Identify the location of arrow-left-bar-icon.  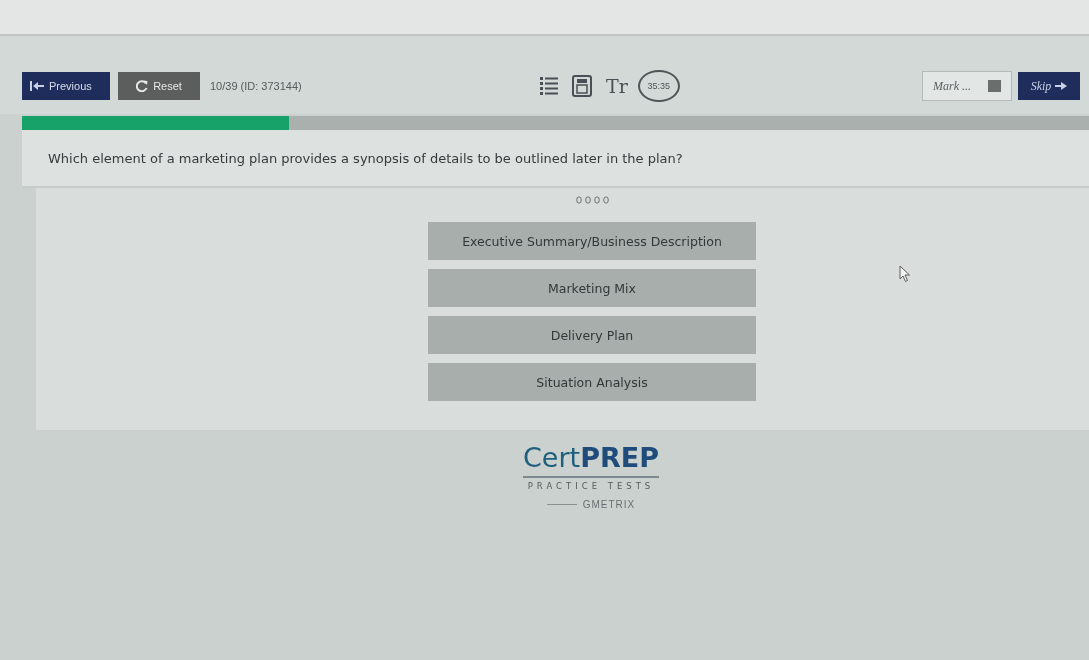
(37, 86).